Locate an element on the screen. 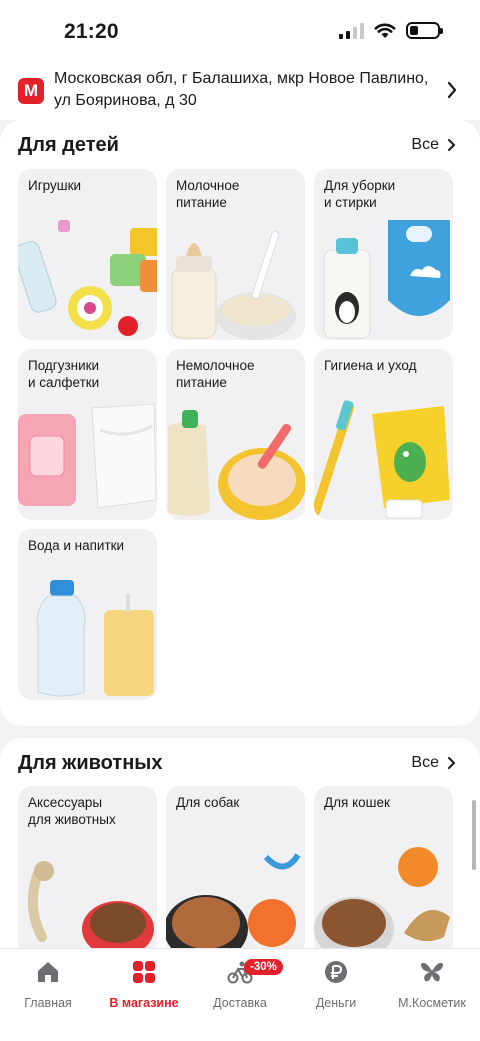 Image resolution: width=480 pixels, height=1041 pixels. toys-image is located at coordinates (87, 278).